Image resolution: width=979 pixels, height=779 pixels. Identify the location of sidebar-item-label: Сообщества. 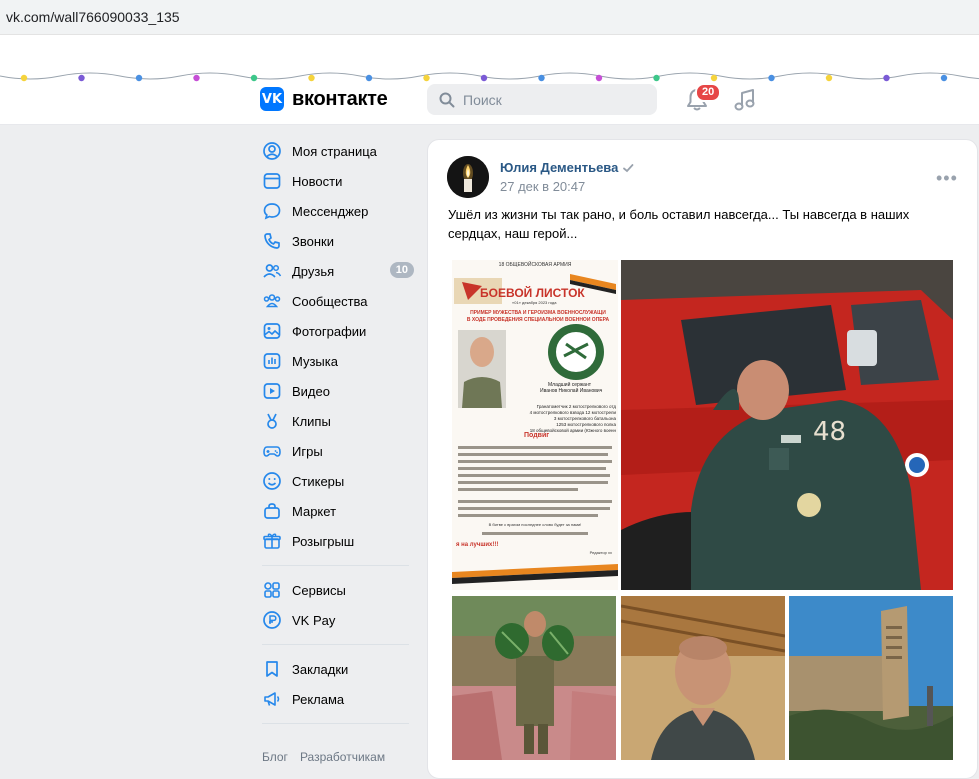
(330, 301).